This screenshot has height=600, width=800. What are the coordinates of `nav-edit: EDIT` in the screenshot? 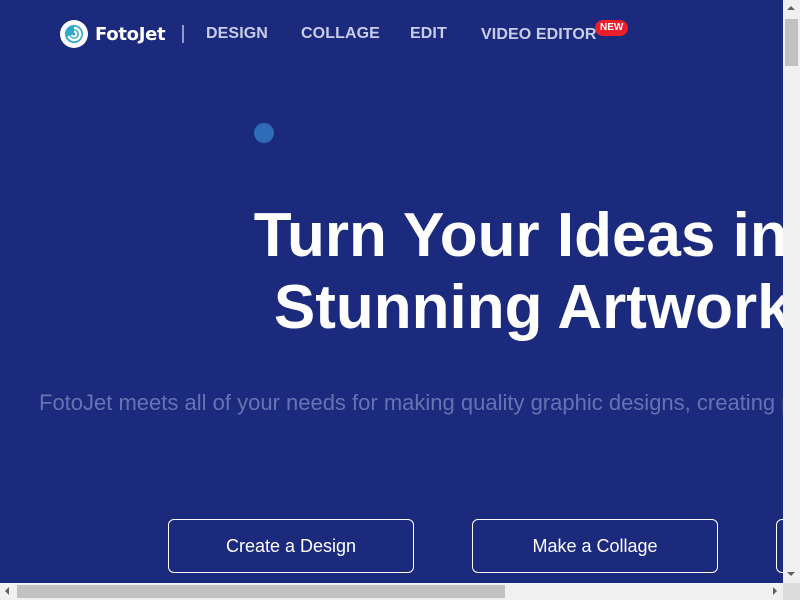 It's located at (428, 34).